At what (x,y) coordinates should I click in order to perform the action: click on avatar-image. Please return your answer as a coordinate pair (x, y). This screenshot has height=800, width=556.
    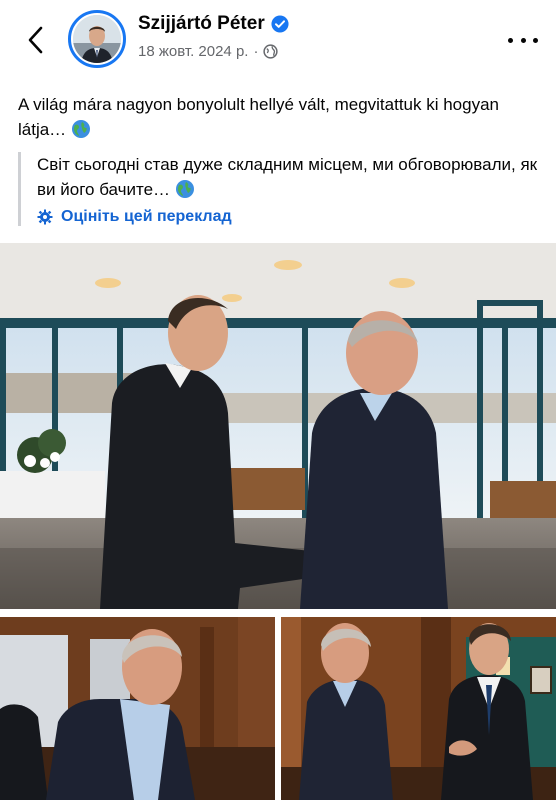
    Looking at the image, I should click on (97, 39).